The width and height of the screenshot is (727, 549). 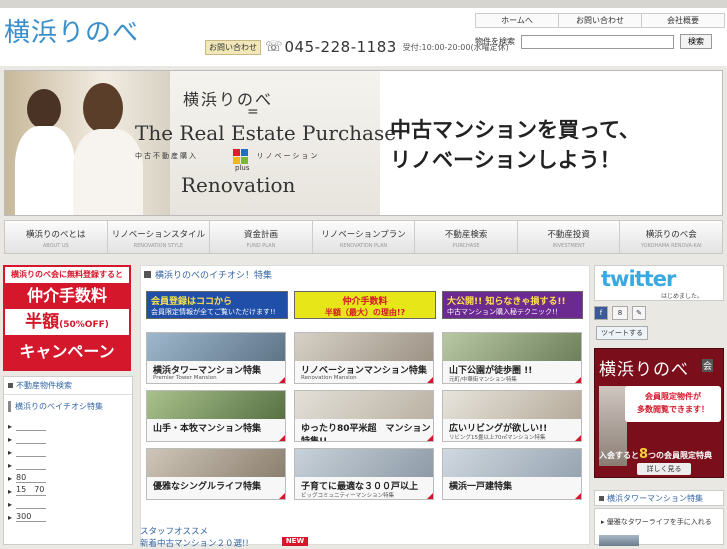 I want to click on hero-plus: plus, so click(x=242, y=168).